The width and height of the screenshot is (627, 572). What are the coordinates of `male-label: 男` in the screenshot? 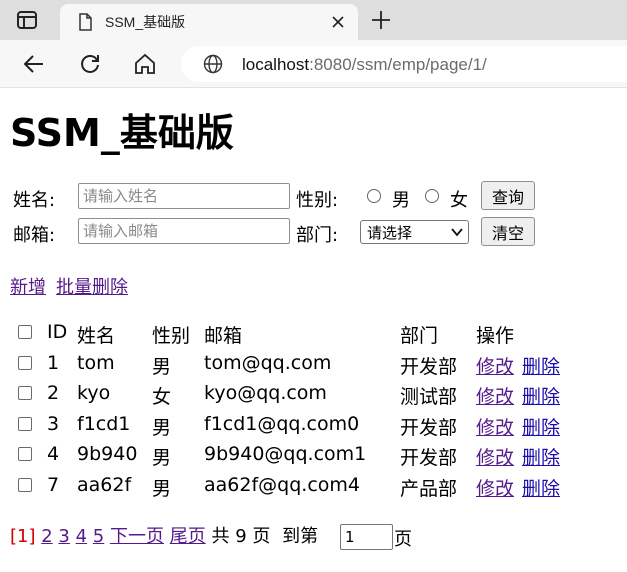 It's located at (401, 200).